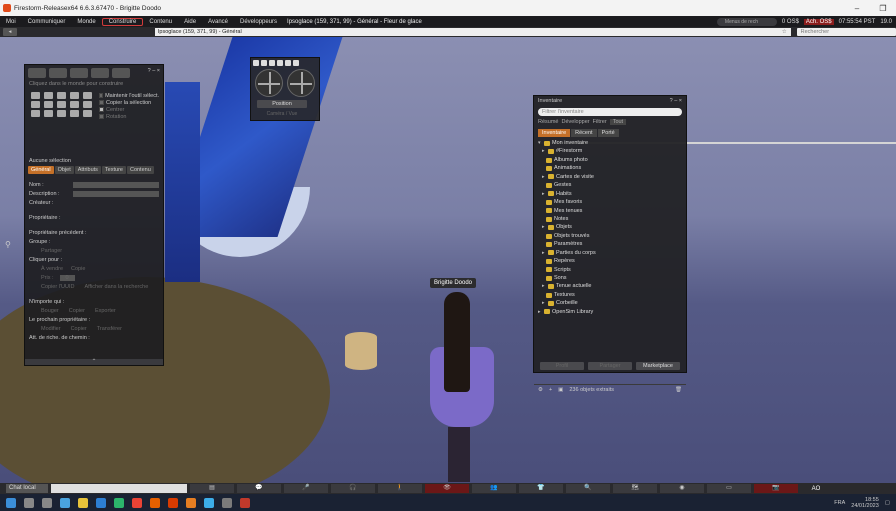 The width and height of the screenshot is (896, 511). Describe the element at coordinates (94, 286) in the screenshot. I see `copy-uuid-row: Copier l'UUID Afficher dans la recherche` at that location.